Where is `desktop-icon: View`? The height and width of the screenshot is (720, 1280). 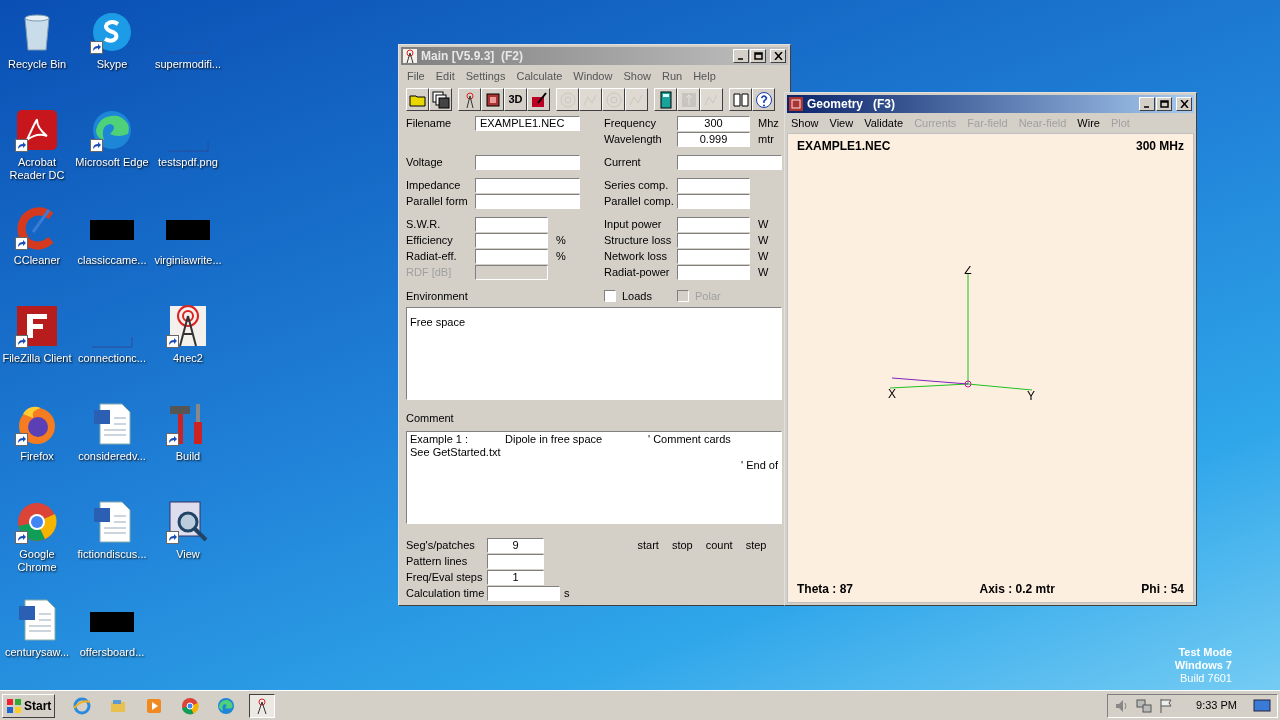
desktop-icon: View is located at coordinates (188, 543).